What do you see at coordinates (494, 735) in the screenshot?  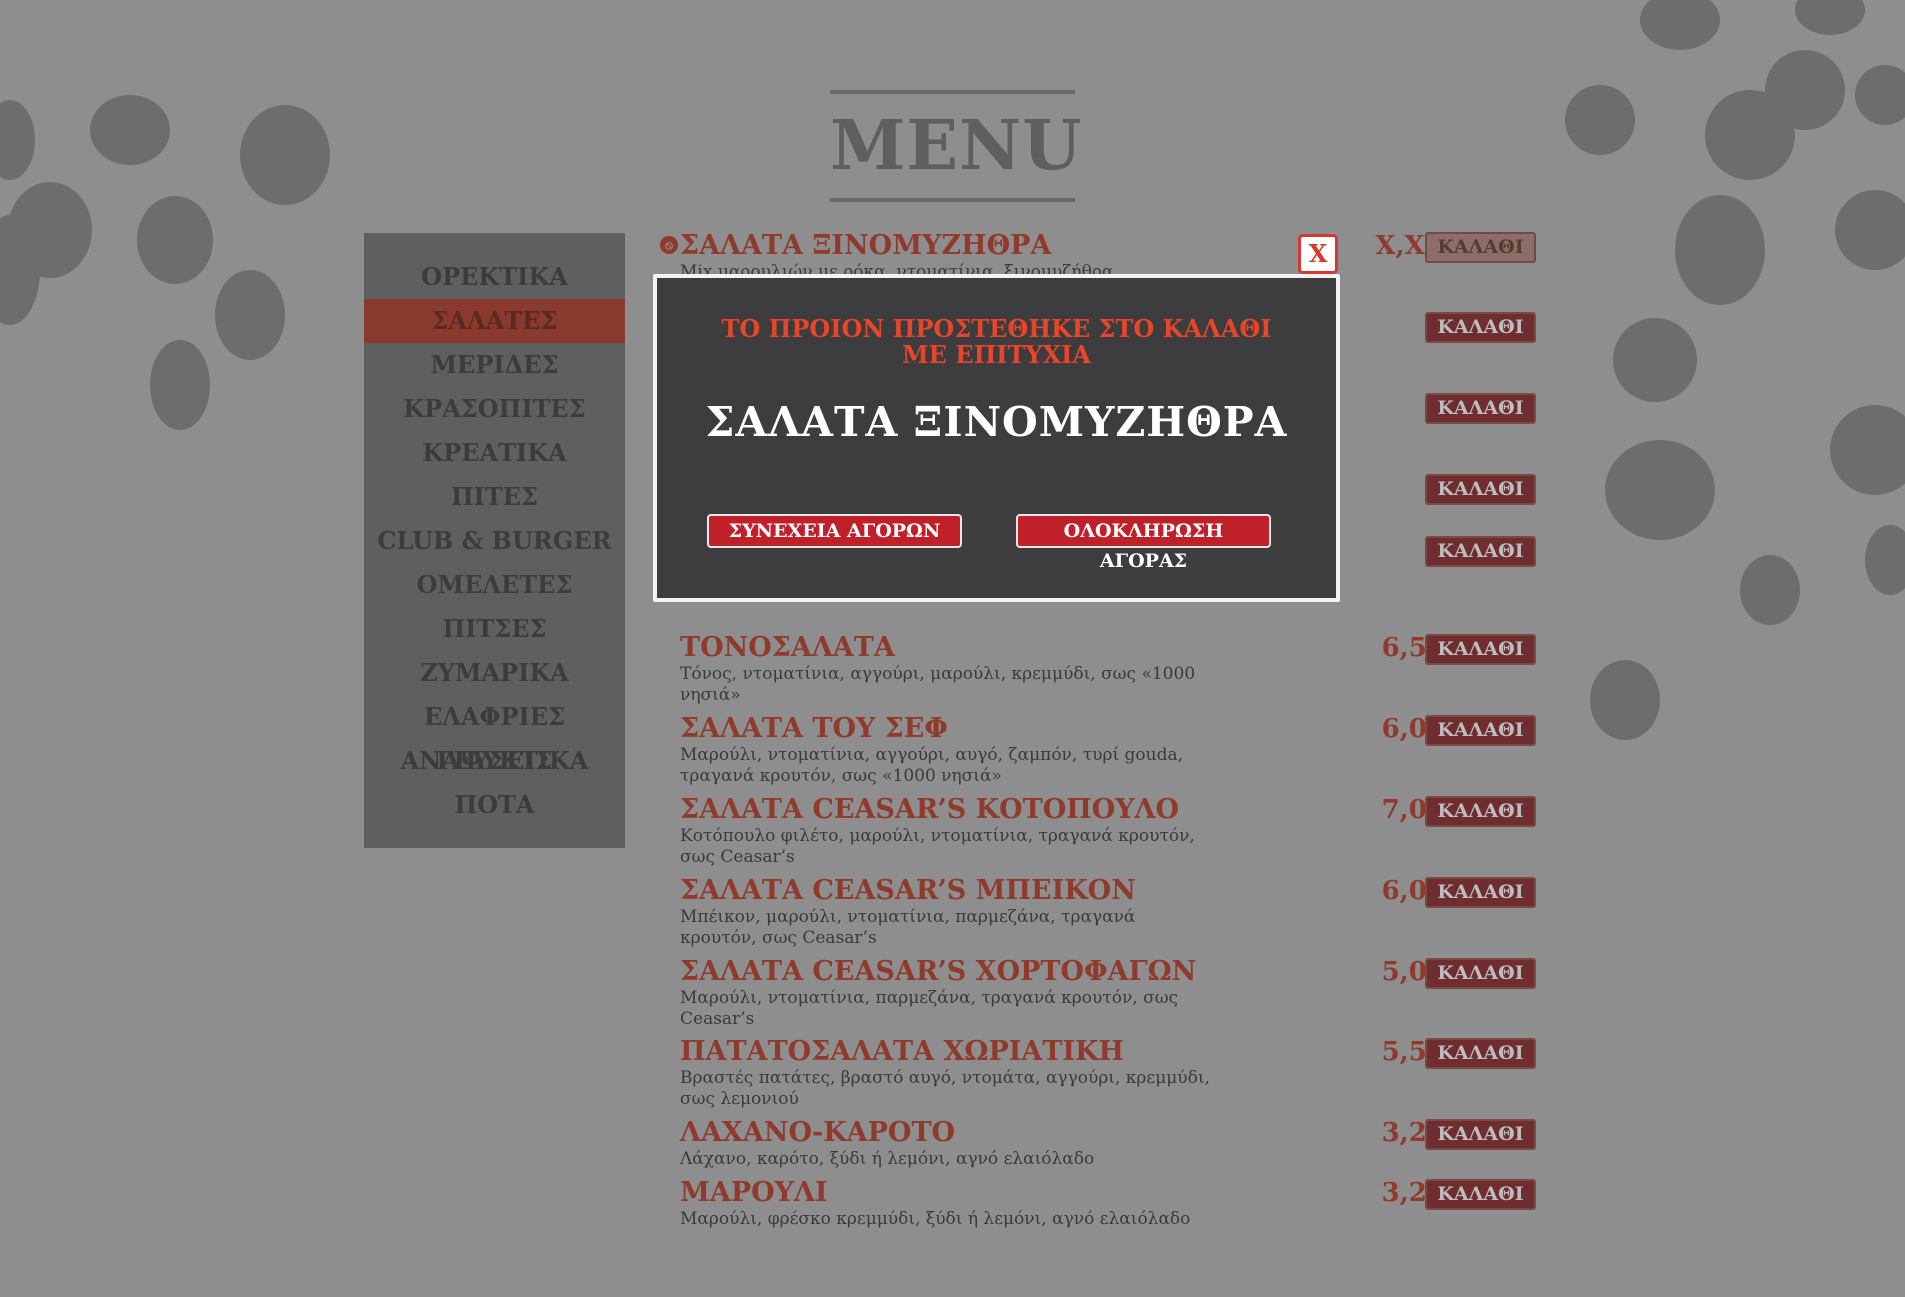 I see `sidebar-item: ΕΛΑΦΡΙΕΣ ΓΕΥΣΕΙΣ` at bounding box center [494, 735].